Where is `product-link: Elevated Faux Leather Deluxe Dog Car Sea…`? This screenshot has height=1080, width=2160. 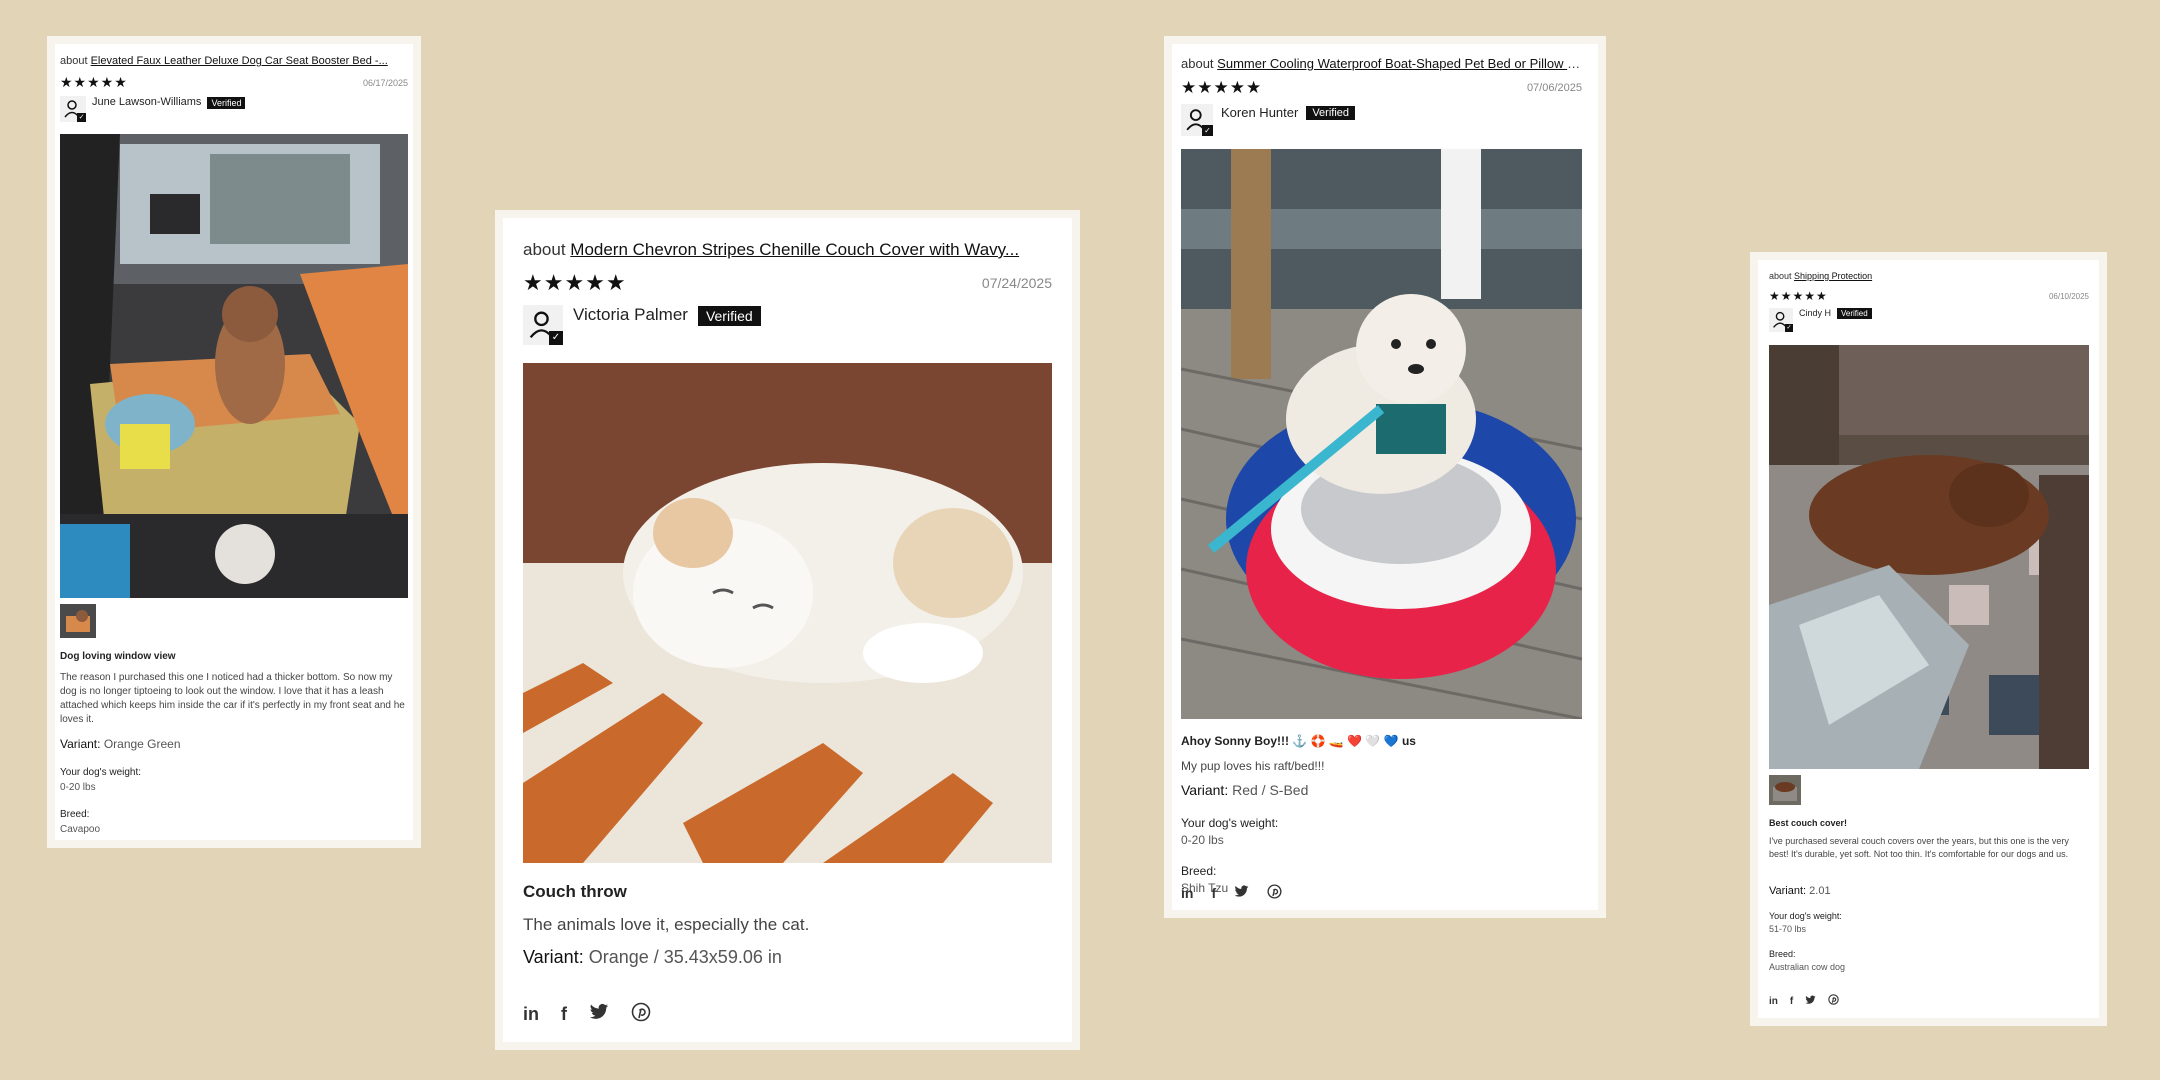
product-link: Elevated Faux Leather Deluxe Dog Car Sea… is located at coordinates (239, 61).